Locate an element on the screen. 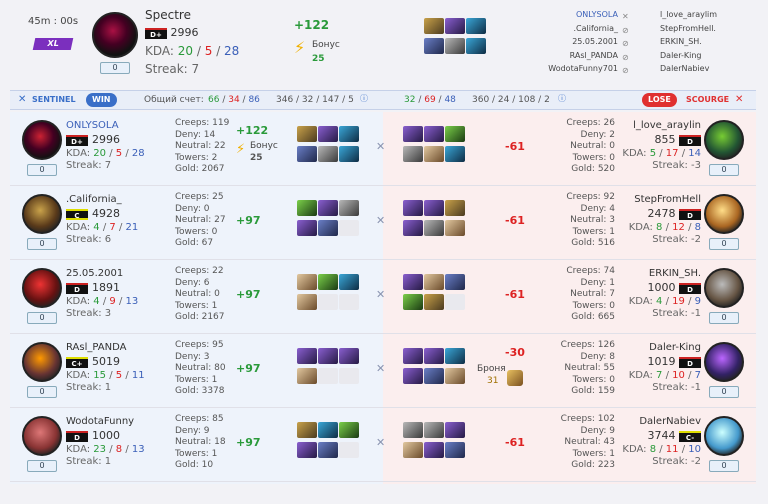 This screenshot has width=768, height=504. stat-deny: Deny: 9 is located at coordinates (192, 430).